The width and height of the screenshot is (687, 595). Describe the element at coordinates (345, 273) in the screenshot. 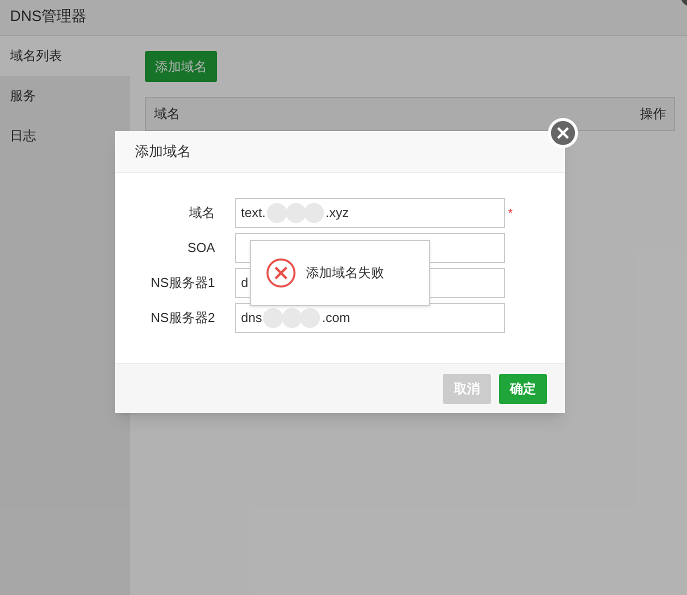

I see `toast-message: 添加域名失败` at that location.